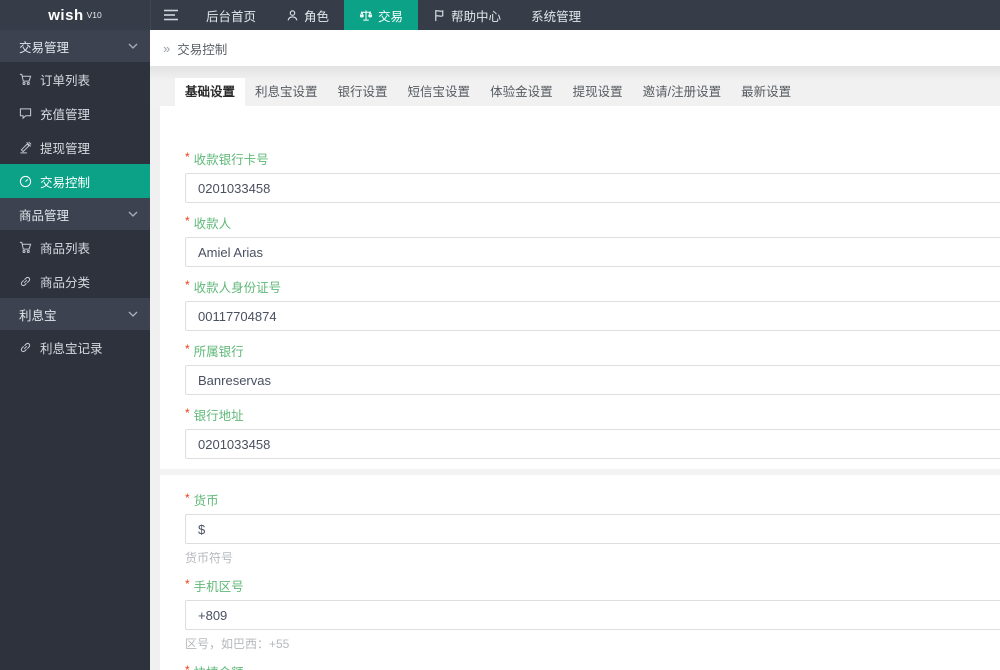 Image resolution: width=1000 pixels, height=670 pixels. I want to click on bank-card-number-input, so click(592, 188).